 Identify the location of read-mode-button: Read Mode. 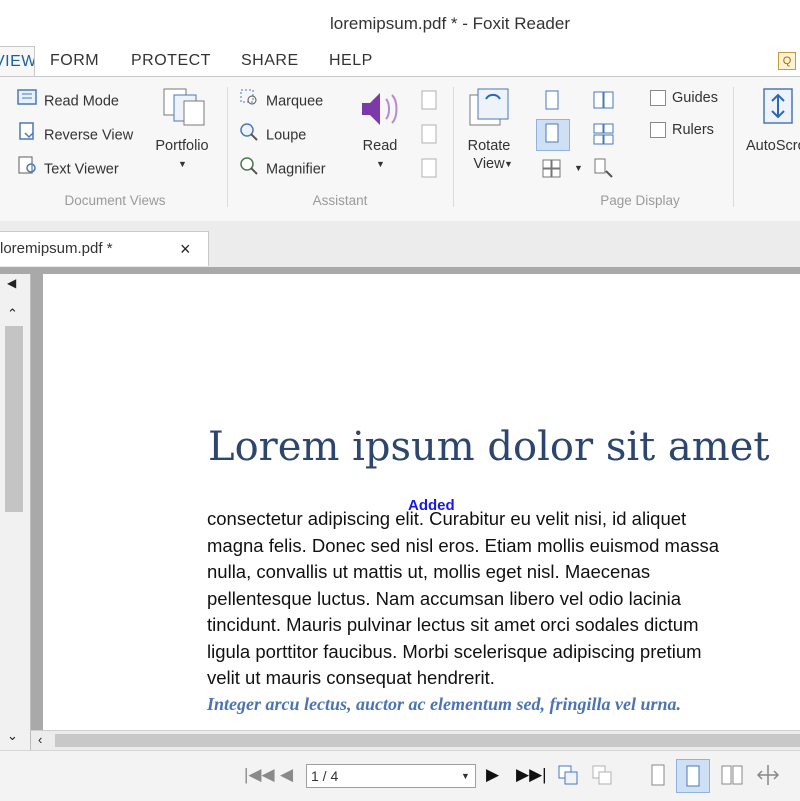
(67, 100).